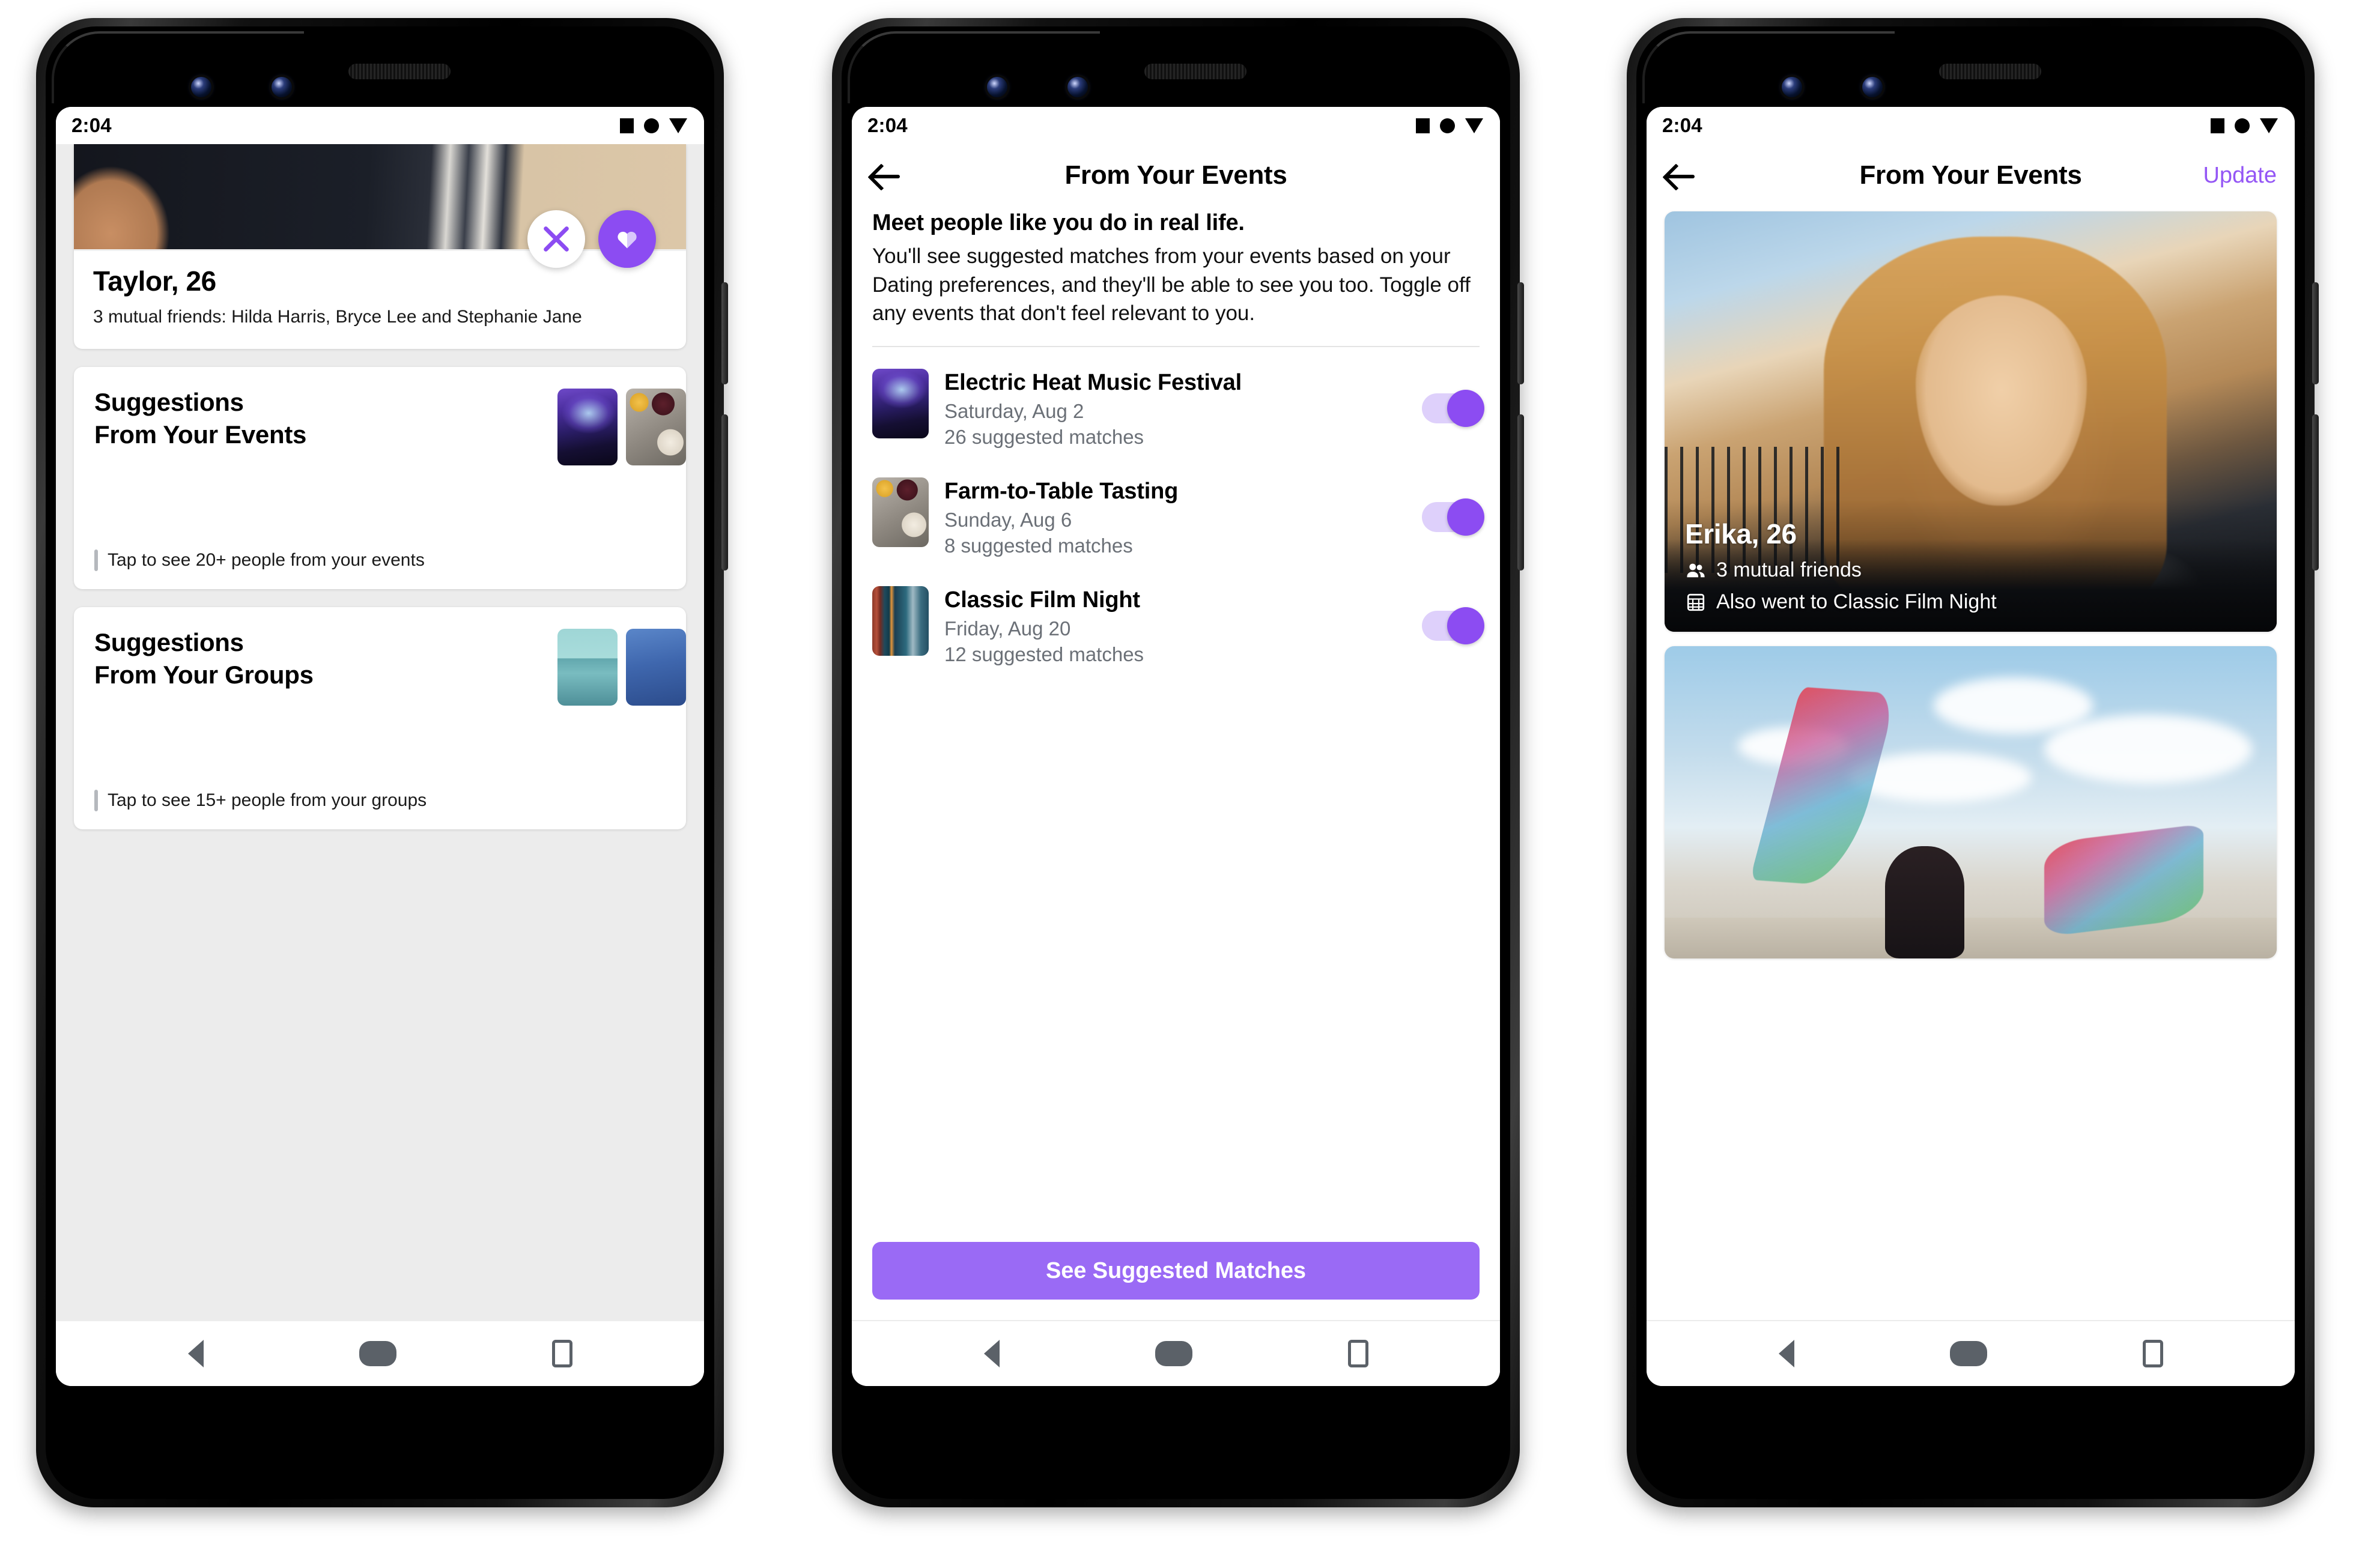 The height and width of the screenshot is (1568, 2356). I want to click on match-card-next, so click(1971, 802).